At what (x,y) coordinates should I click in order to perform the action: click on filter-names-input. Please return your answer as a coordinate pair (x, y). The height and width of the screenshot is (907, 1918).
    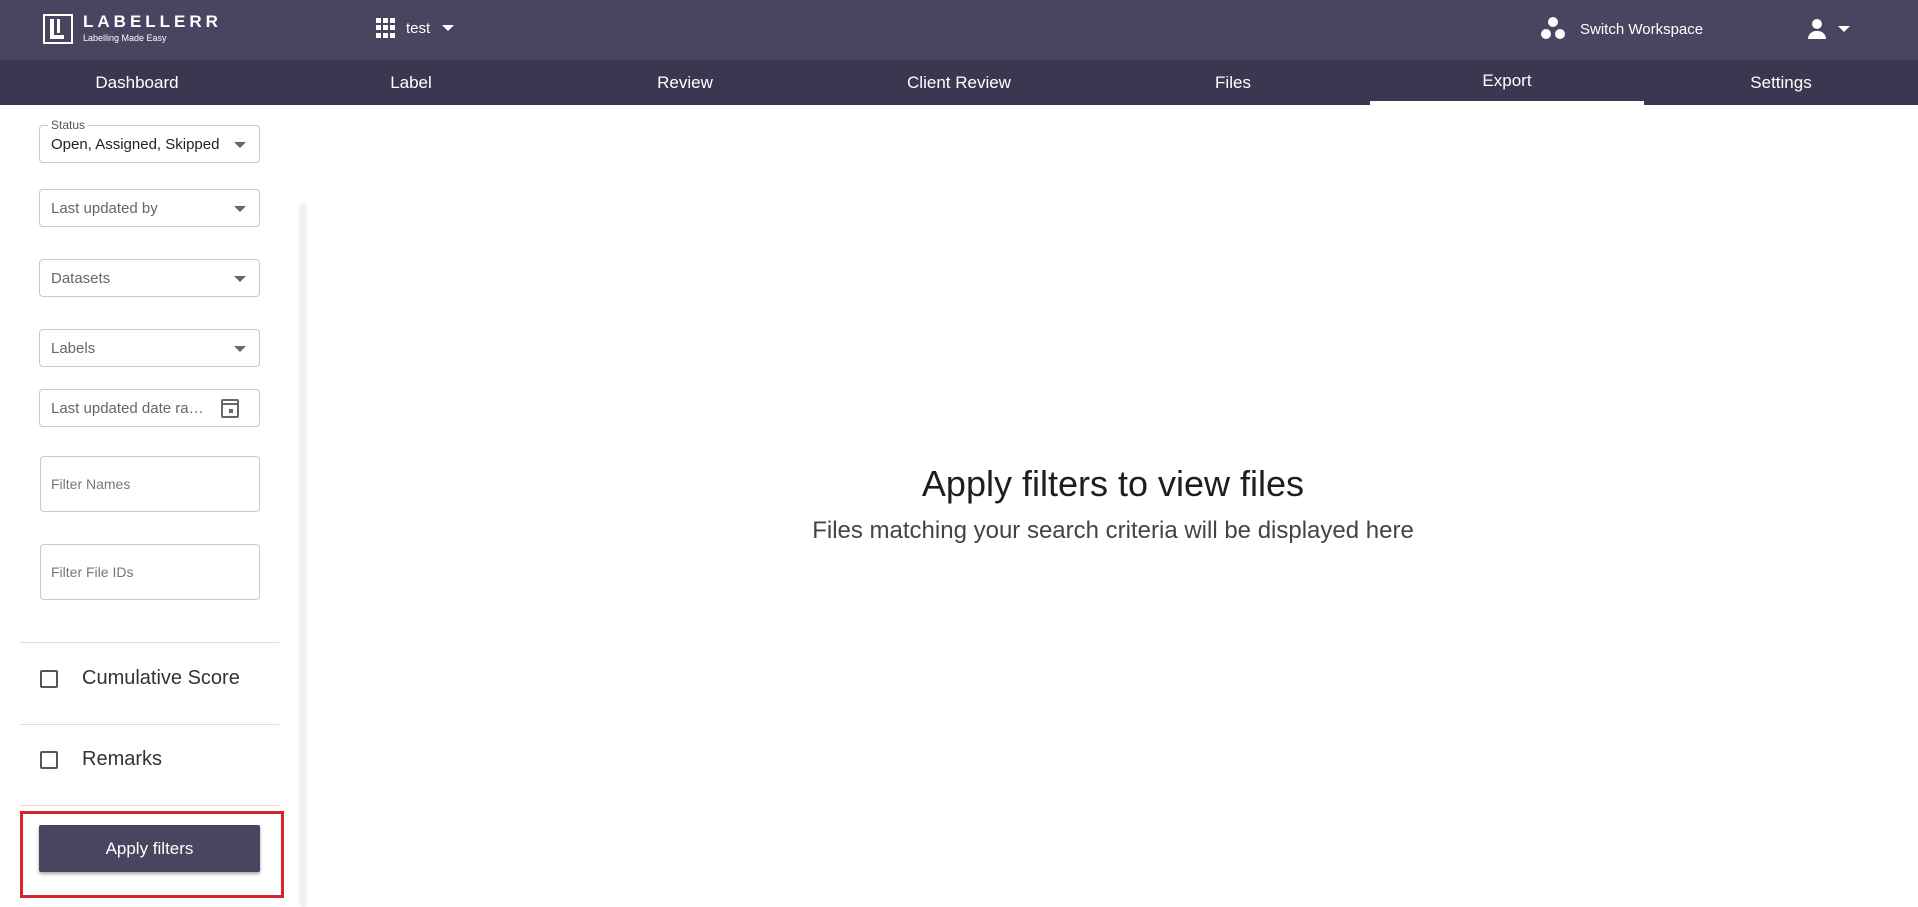
    Looking at the image, I should click on (150, 484).